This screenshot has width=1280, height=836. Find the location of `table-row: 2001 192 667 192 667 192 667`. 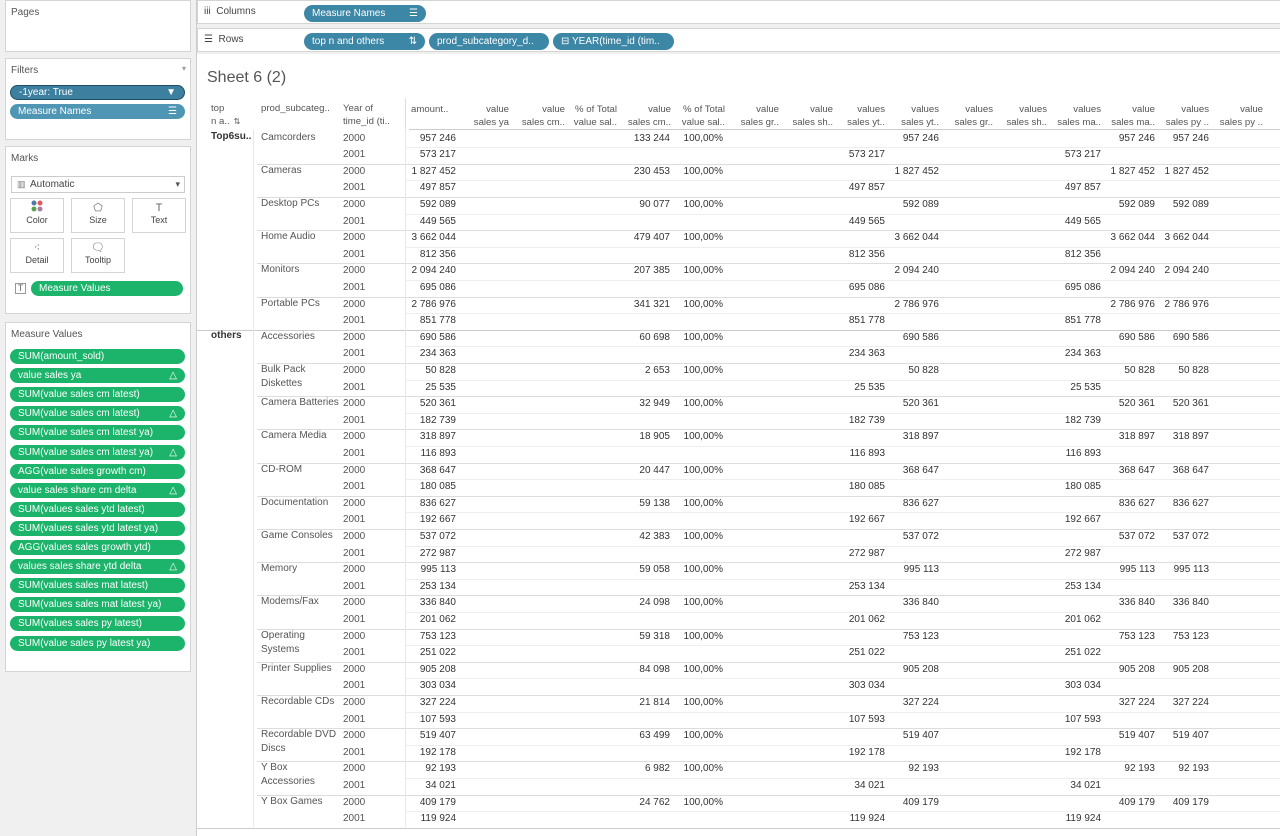

table-row: 2001 192 667 192 667 192 667 is located at coordinates (738, 520).